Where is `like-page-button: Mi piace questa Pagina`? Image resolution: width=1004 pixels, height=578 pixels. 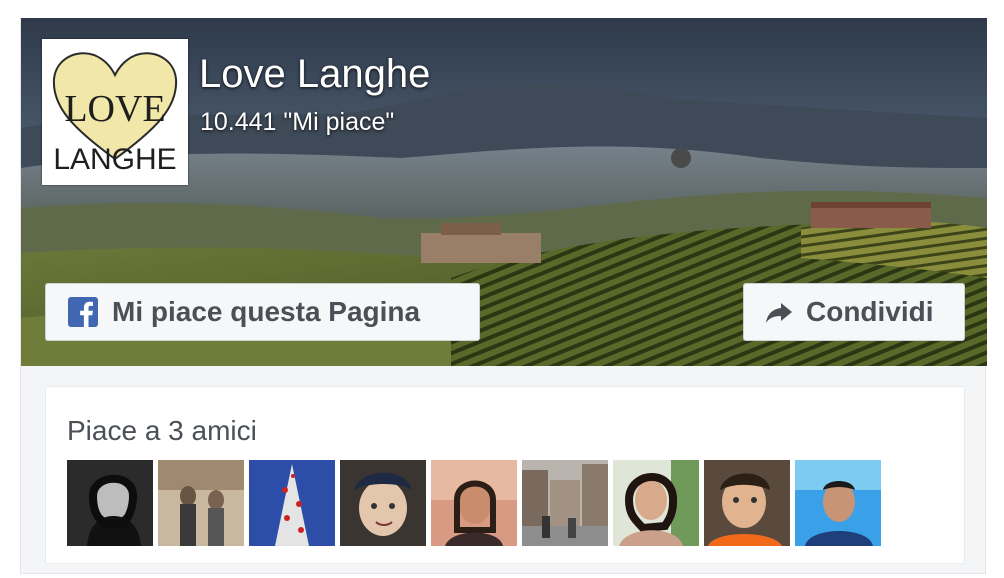 like-page-button: Mi piace questa Pagina is located at coordinates (262, 312).